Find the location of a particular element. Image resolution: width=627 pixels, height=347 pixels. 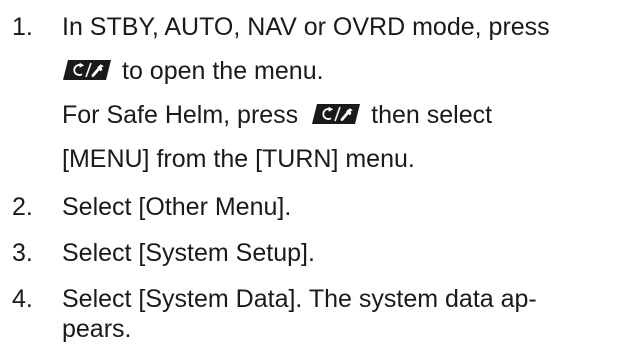

note-text-after-key: then select is located at coordinates (432, 115).